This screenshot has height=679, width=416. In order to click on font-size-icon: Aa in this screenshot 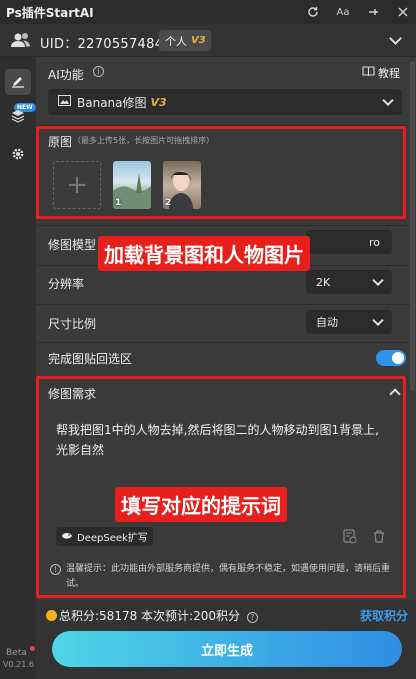, I will do `click(343, 12)`.